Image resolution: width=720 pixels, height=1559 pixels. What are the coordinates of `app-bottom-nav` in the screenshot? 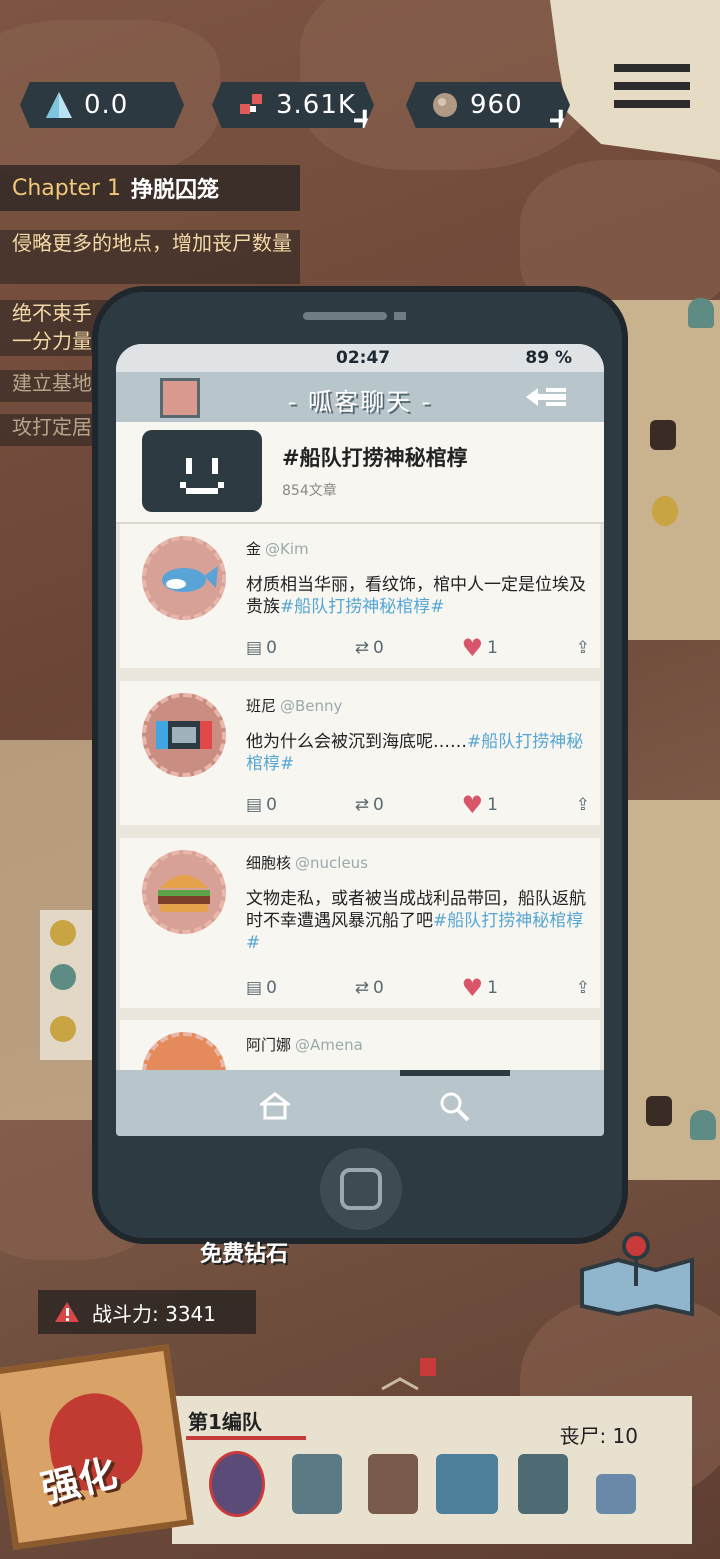 It's located at (360, 1103).